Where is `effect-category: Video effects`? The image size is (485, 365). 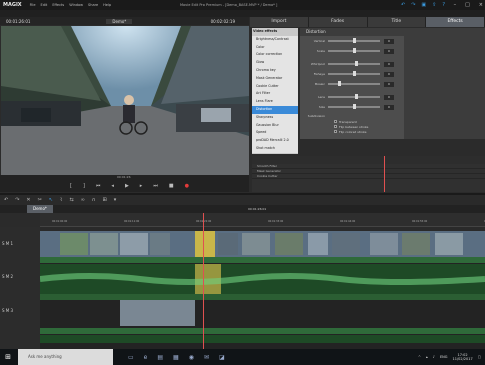
effect-category: Video effects is located at coordinates (275, 32).